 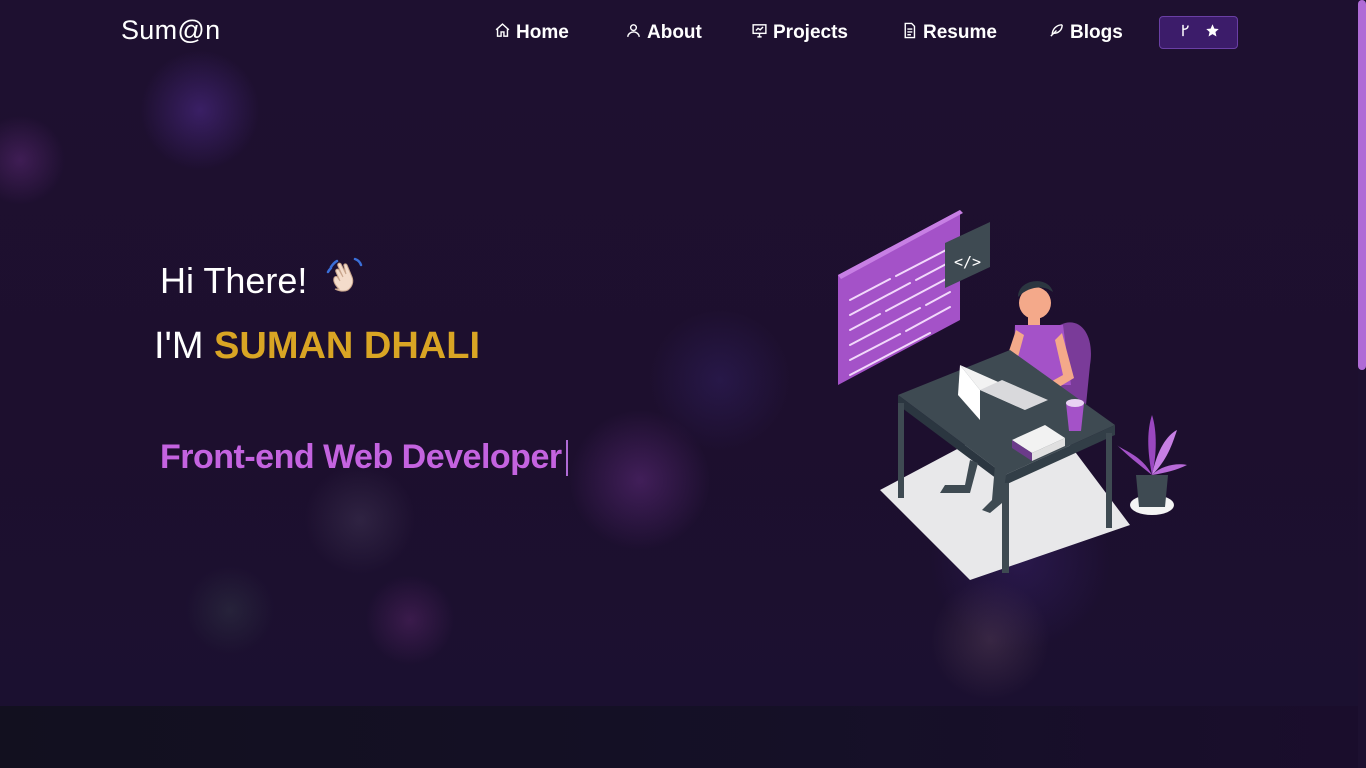 I want to click on nav-item-home: Home, so click(x=531, y=33).